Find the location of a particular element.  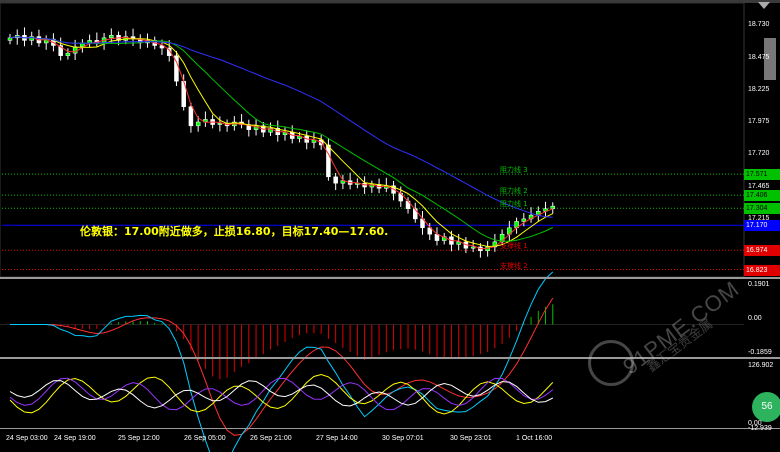

level-label: 支撑线 1 is located at coordinates (514, 246).